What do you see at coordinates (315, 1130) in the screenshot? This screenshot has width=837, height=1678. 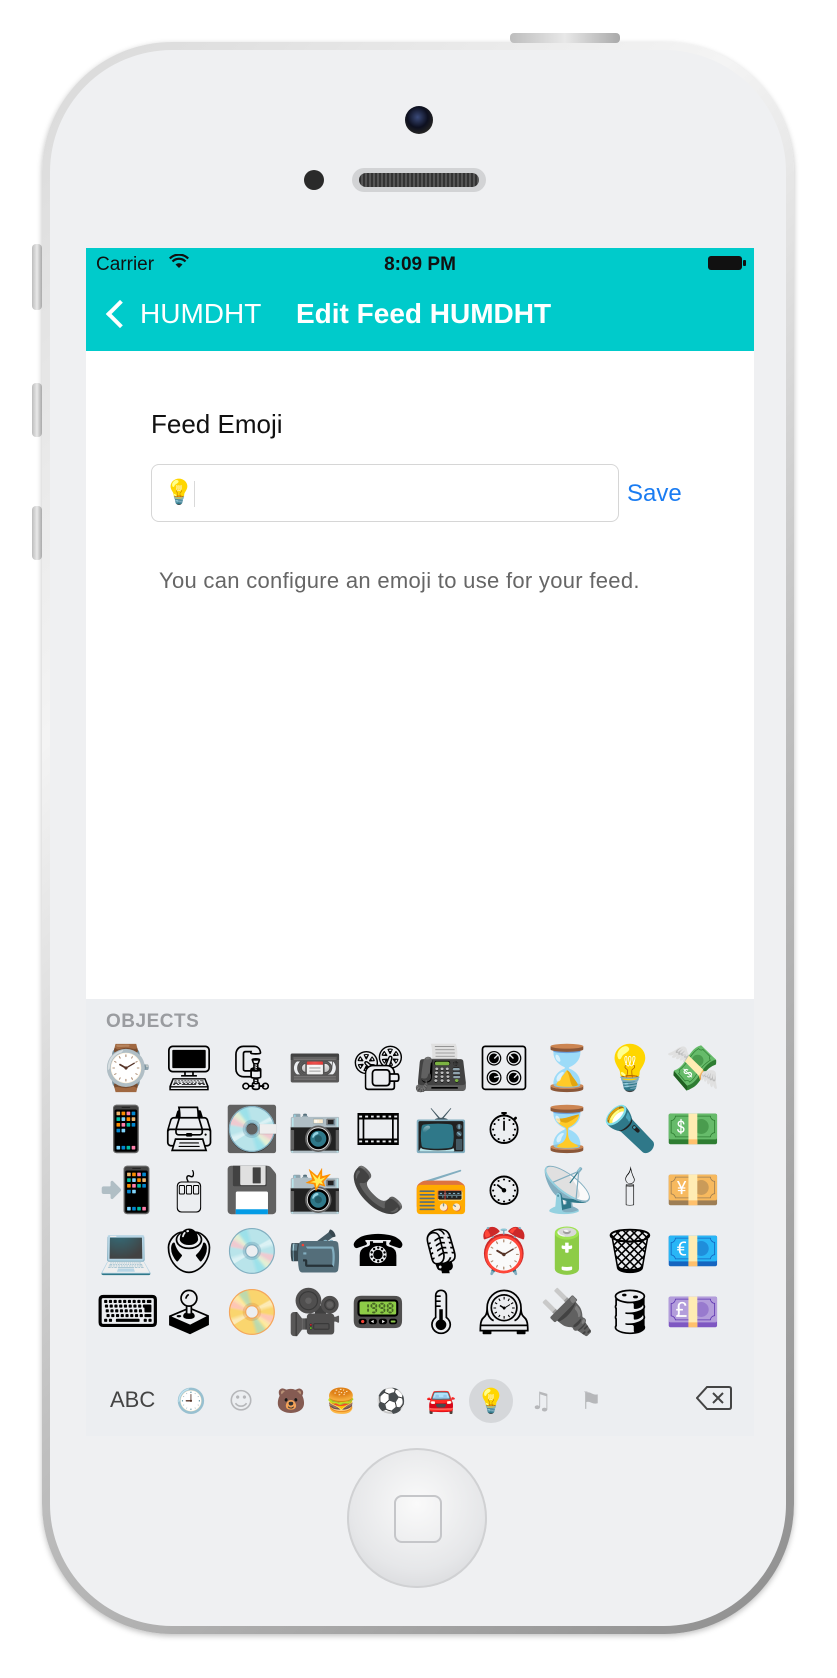 I see `emoji-key: 📷` at bounding box center [315, 1130].